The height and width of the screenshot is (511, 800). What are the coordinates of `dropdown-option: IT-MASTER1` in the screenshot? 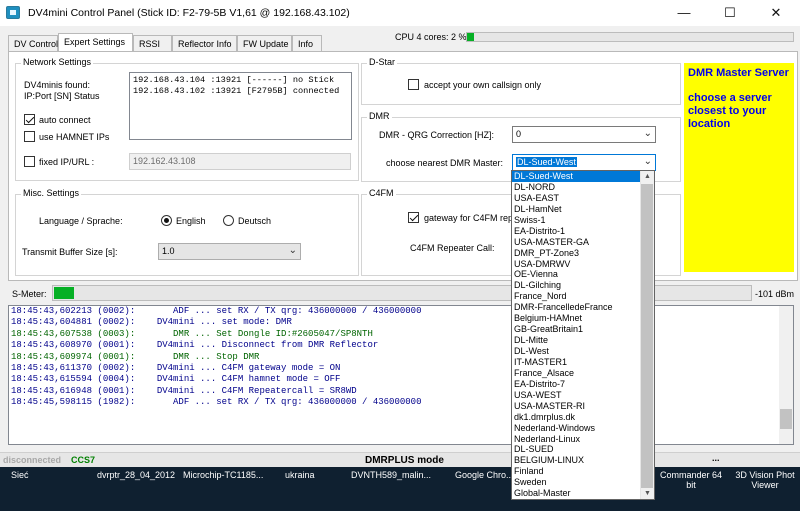 It's located at (583, 362).